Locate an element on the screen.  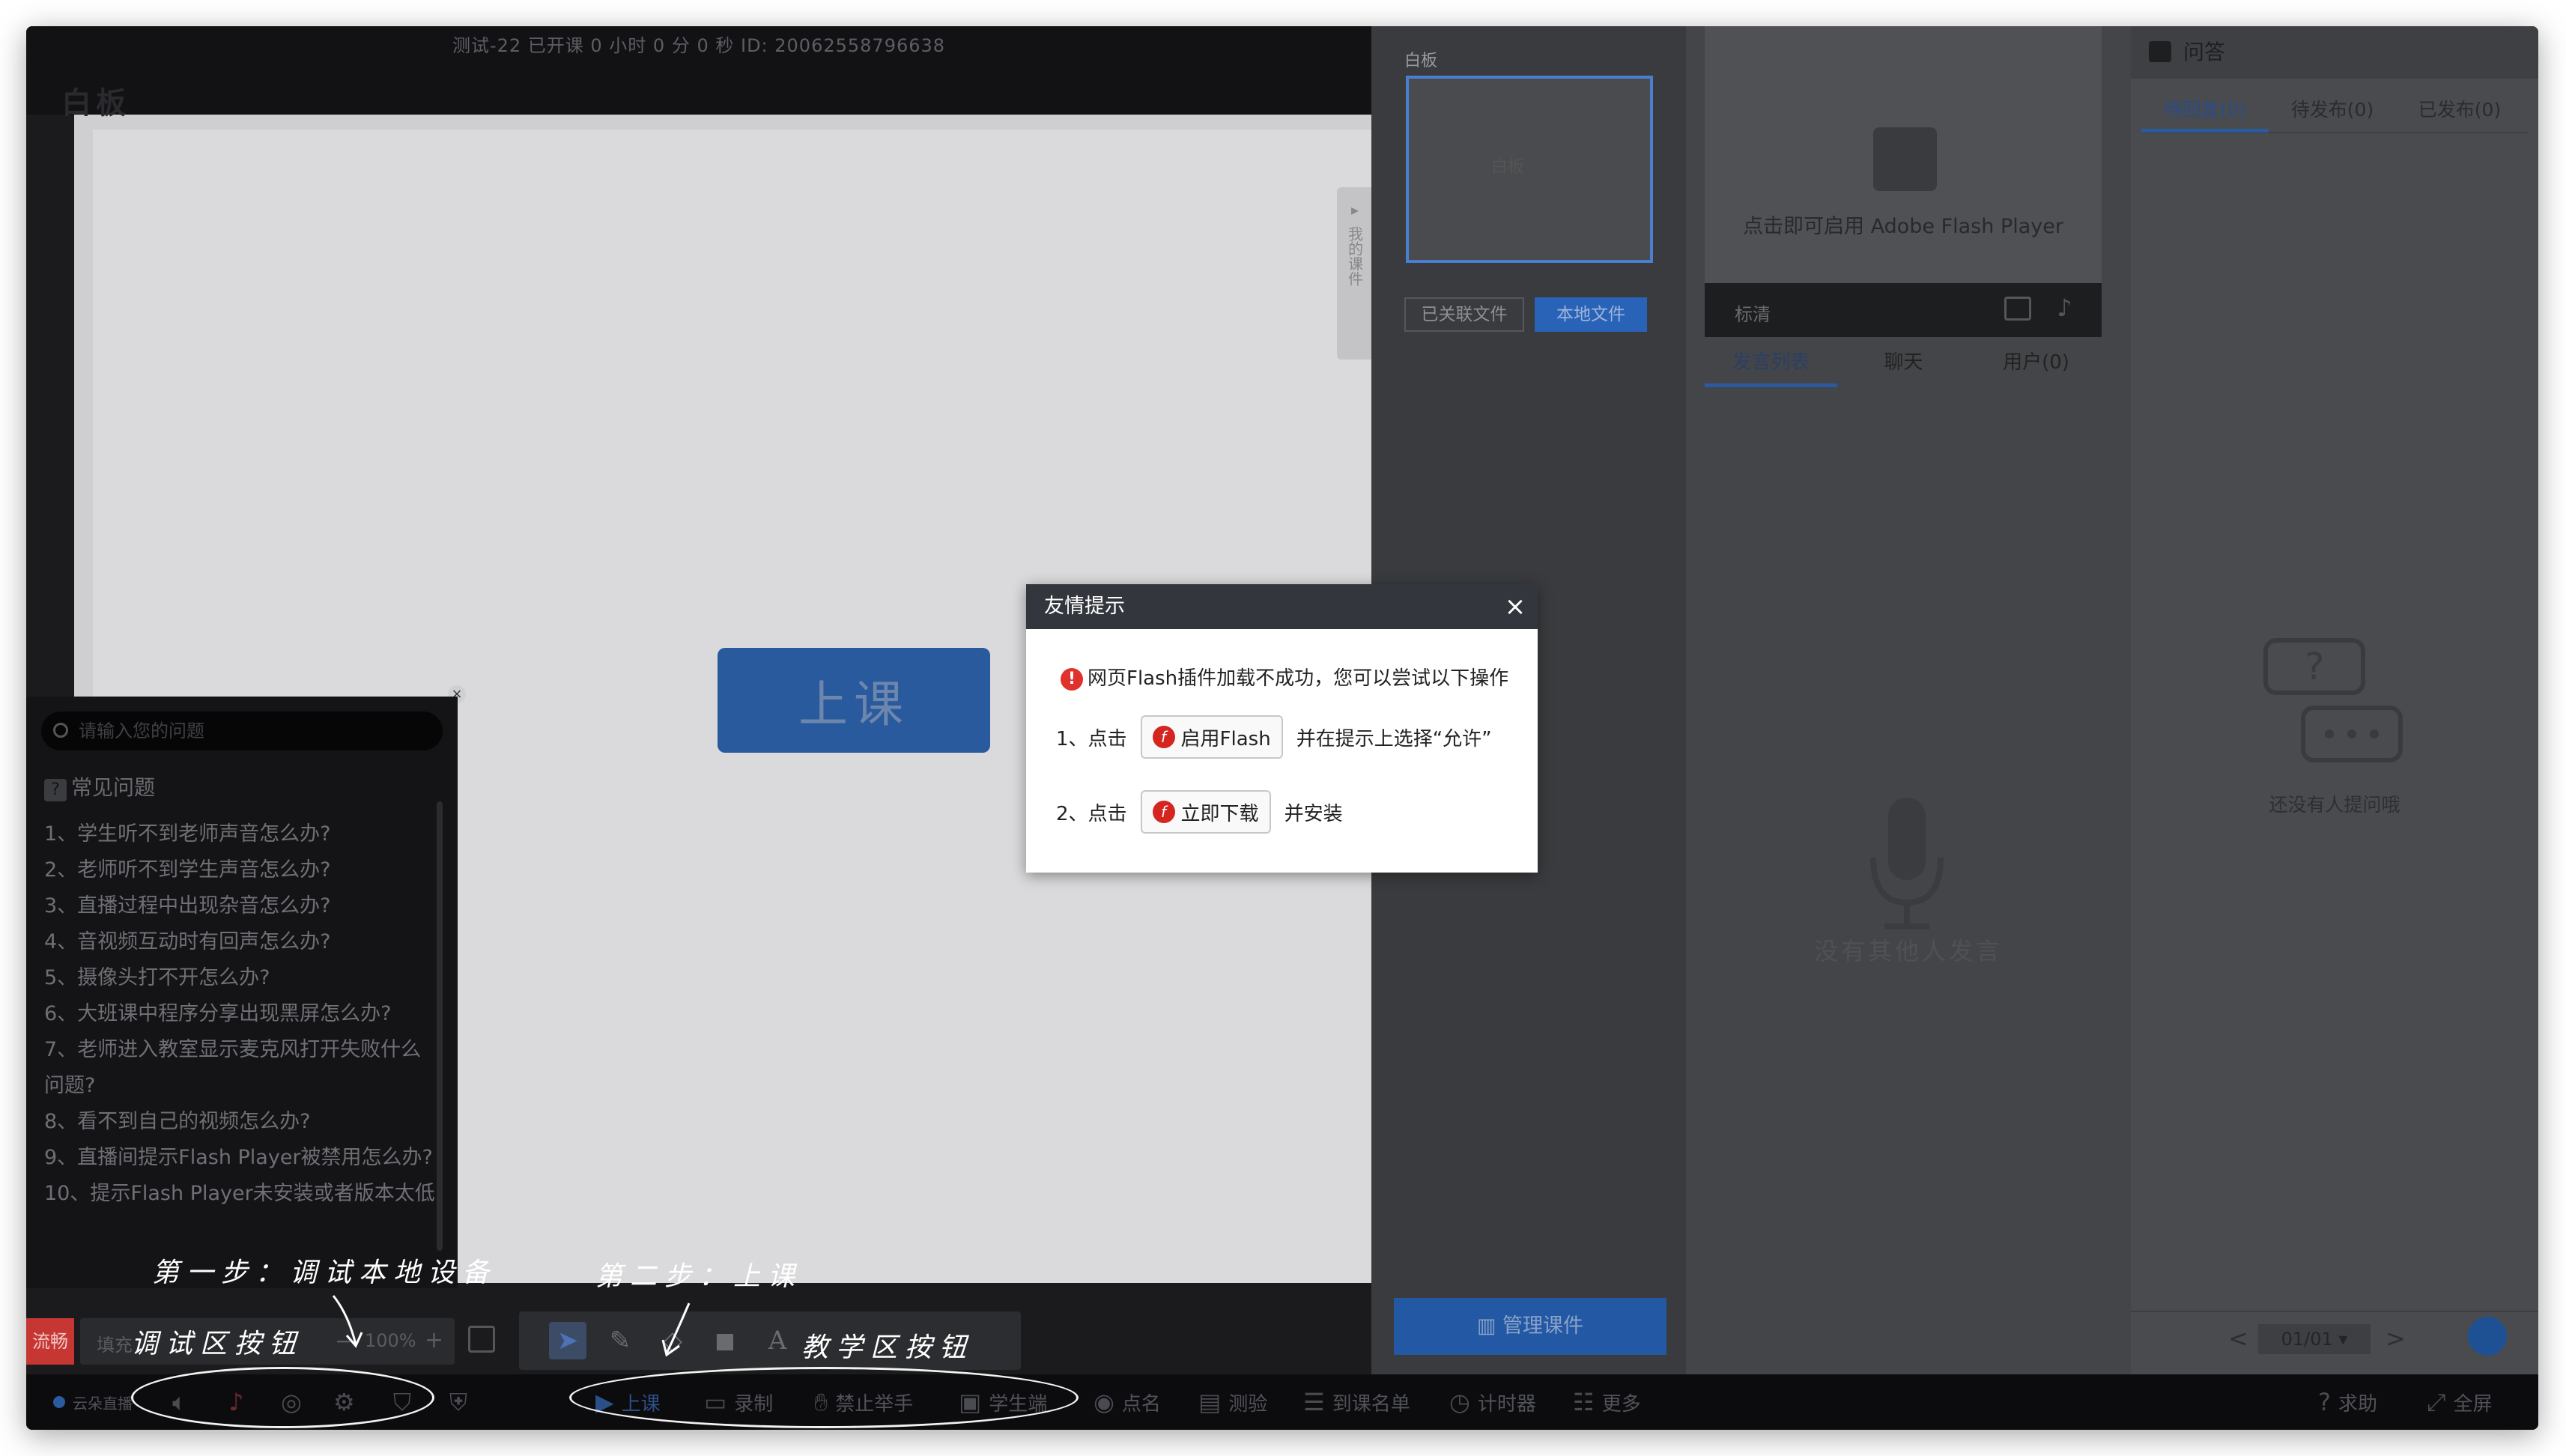
bar-chart-icon: ▥ is located at coordinates (1489, 1326).